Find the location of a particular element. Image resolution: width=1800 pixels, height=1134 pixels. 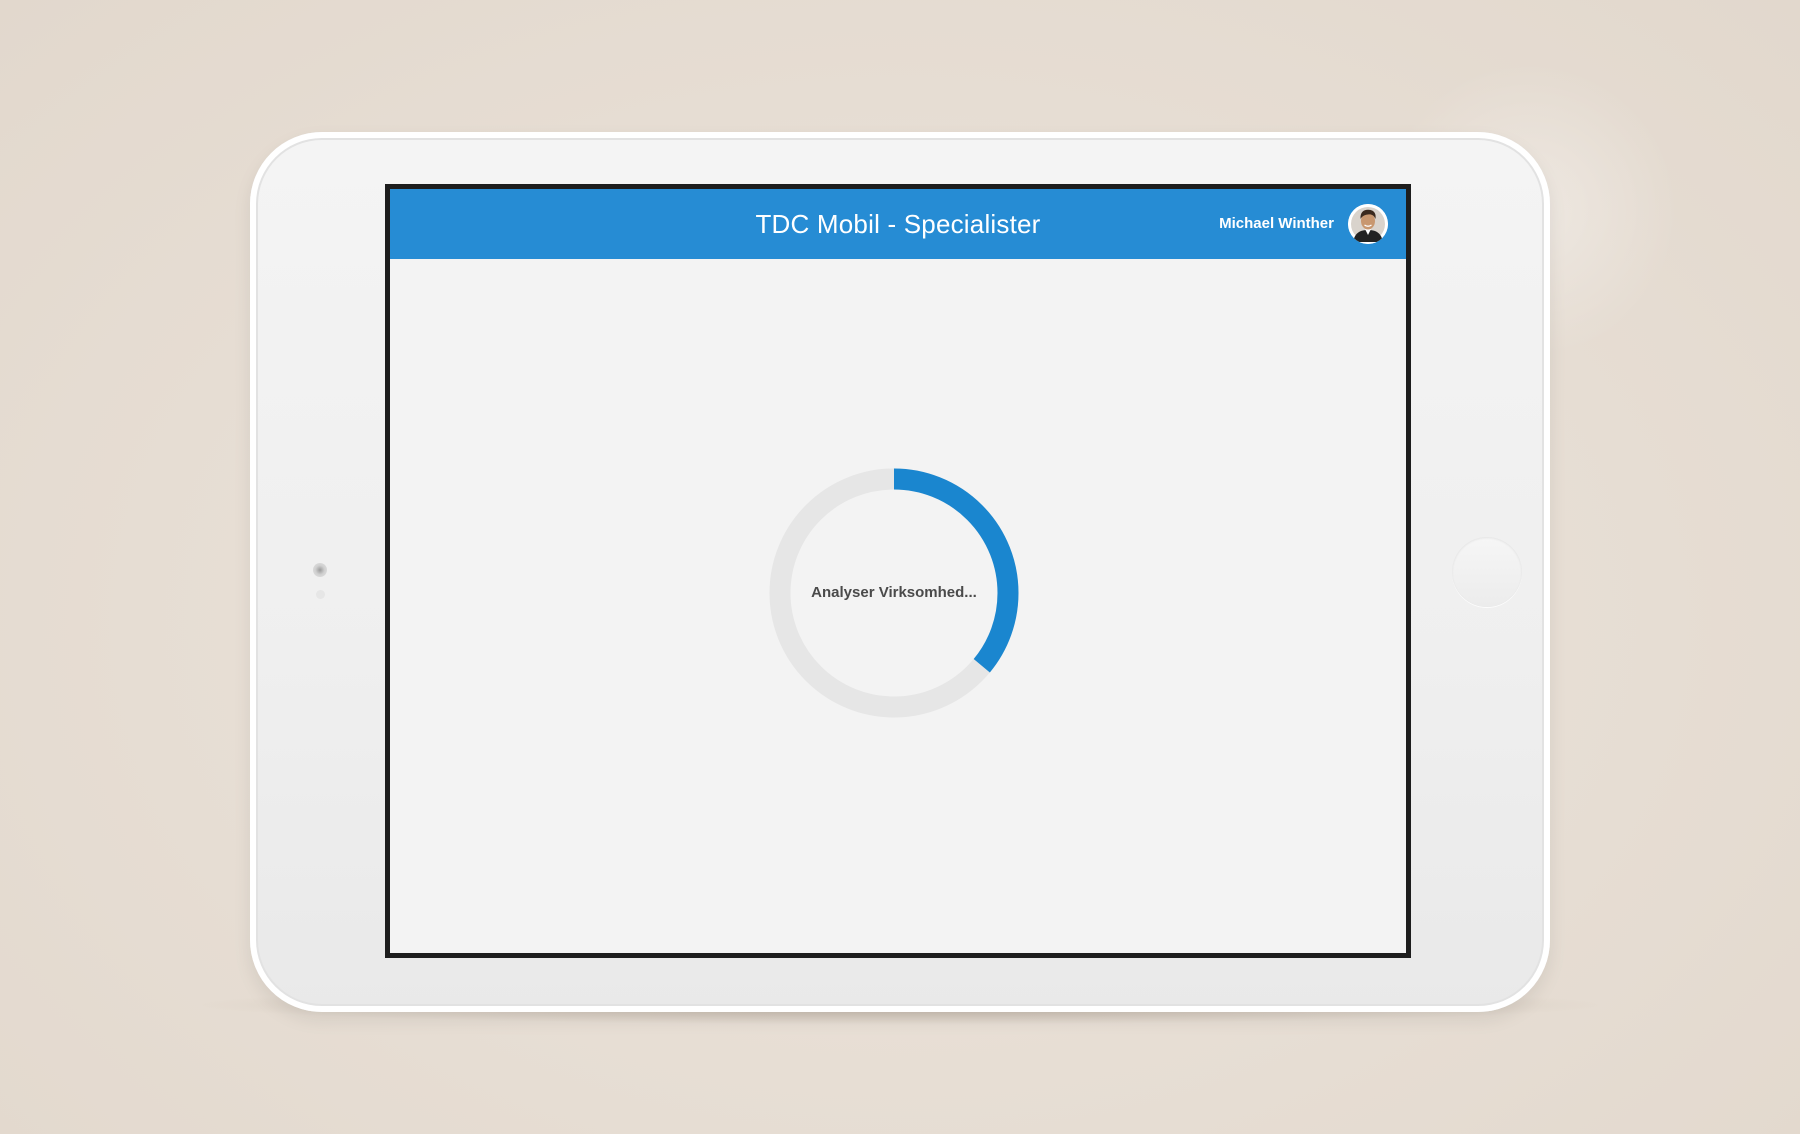

sensor-icon is located at coordinates (320, 594).